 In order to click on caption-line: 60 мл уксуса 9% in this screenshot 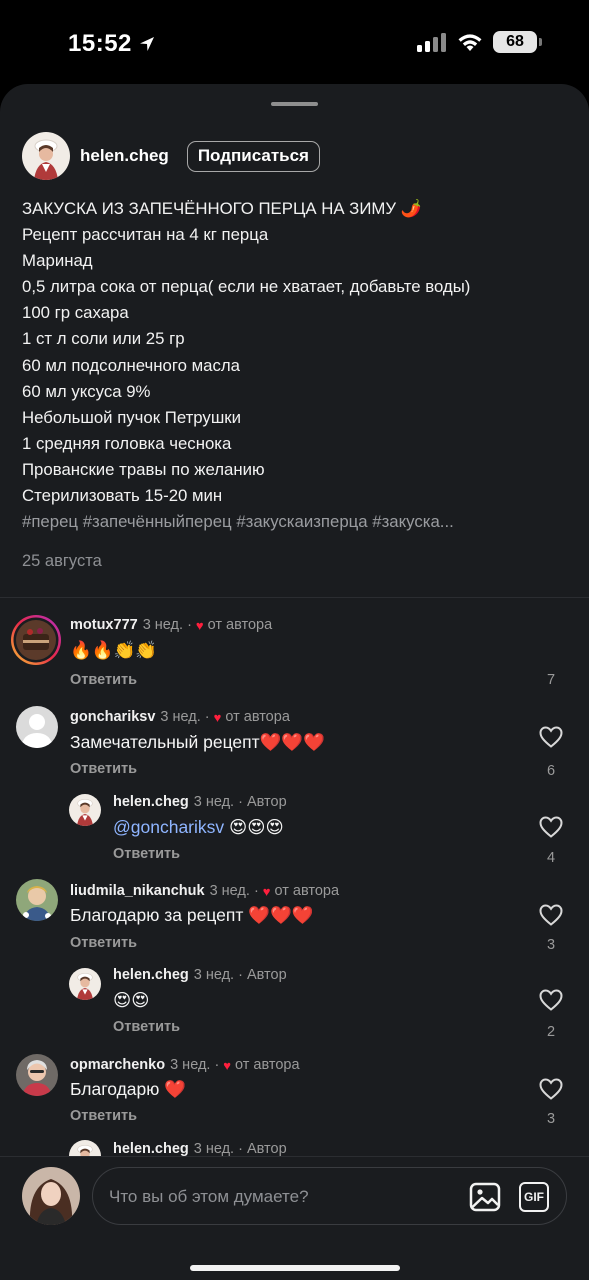, I will do `click(86, 391)`.